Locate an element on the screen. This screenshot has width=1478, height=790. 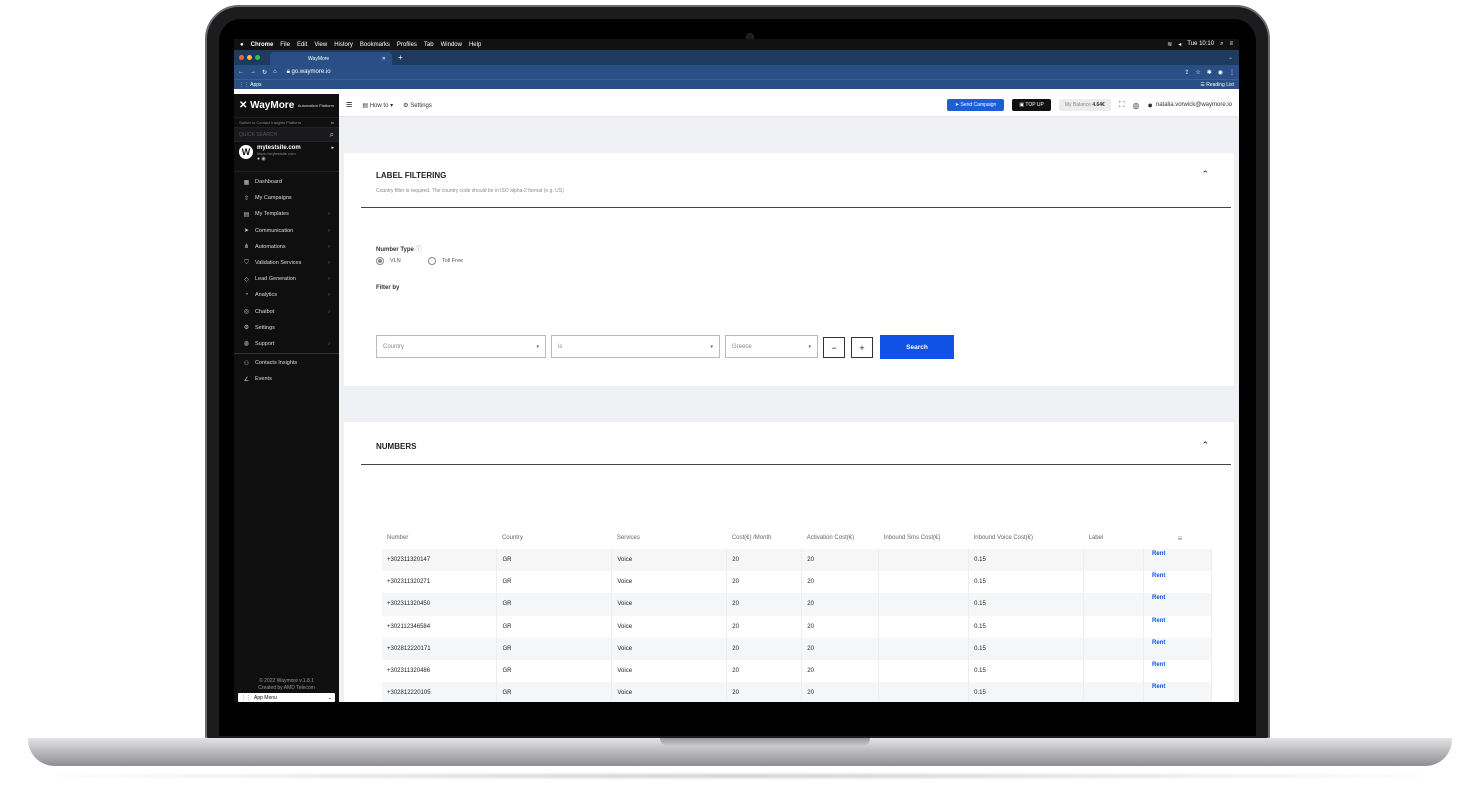
send-campaign-button: ➤ Send Campaign is located at coordinates (975, 105).